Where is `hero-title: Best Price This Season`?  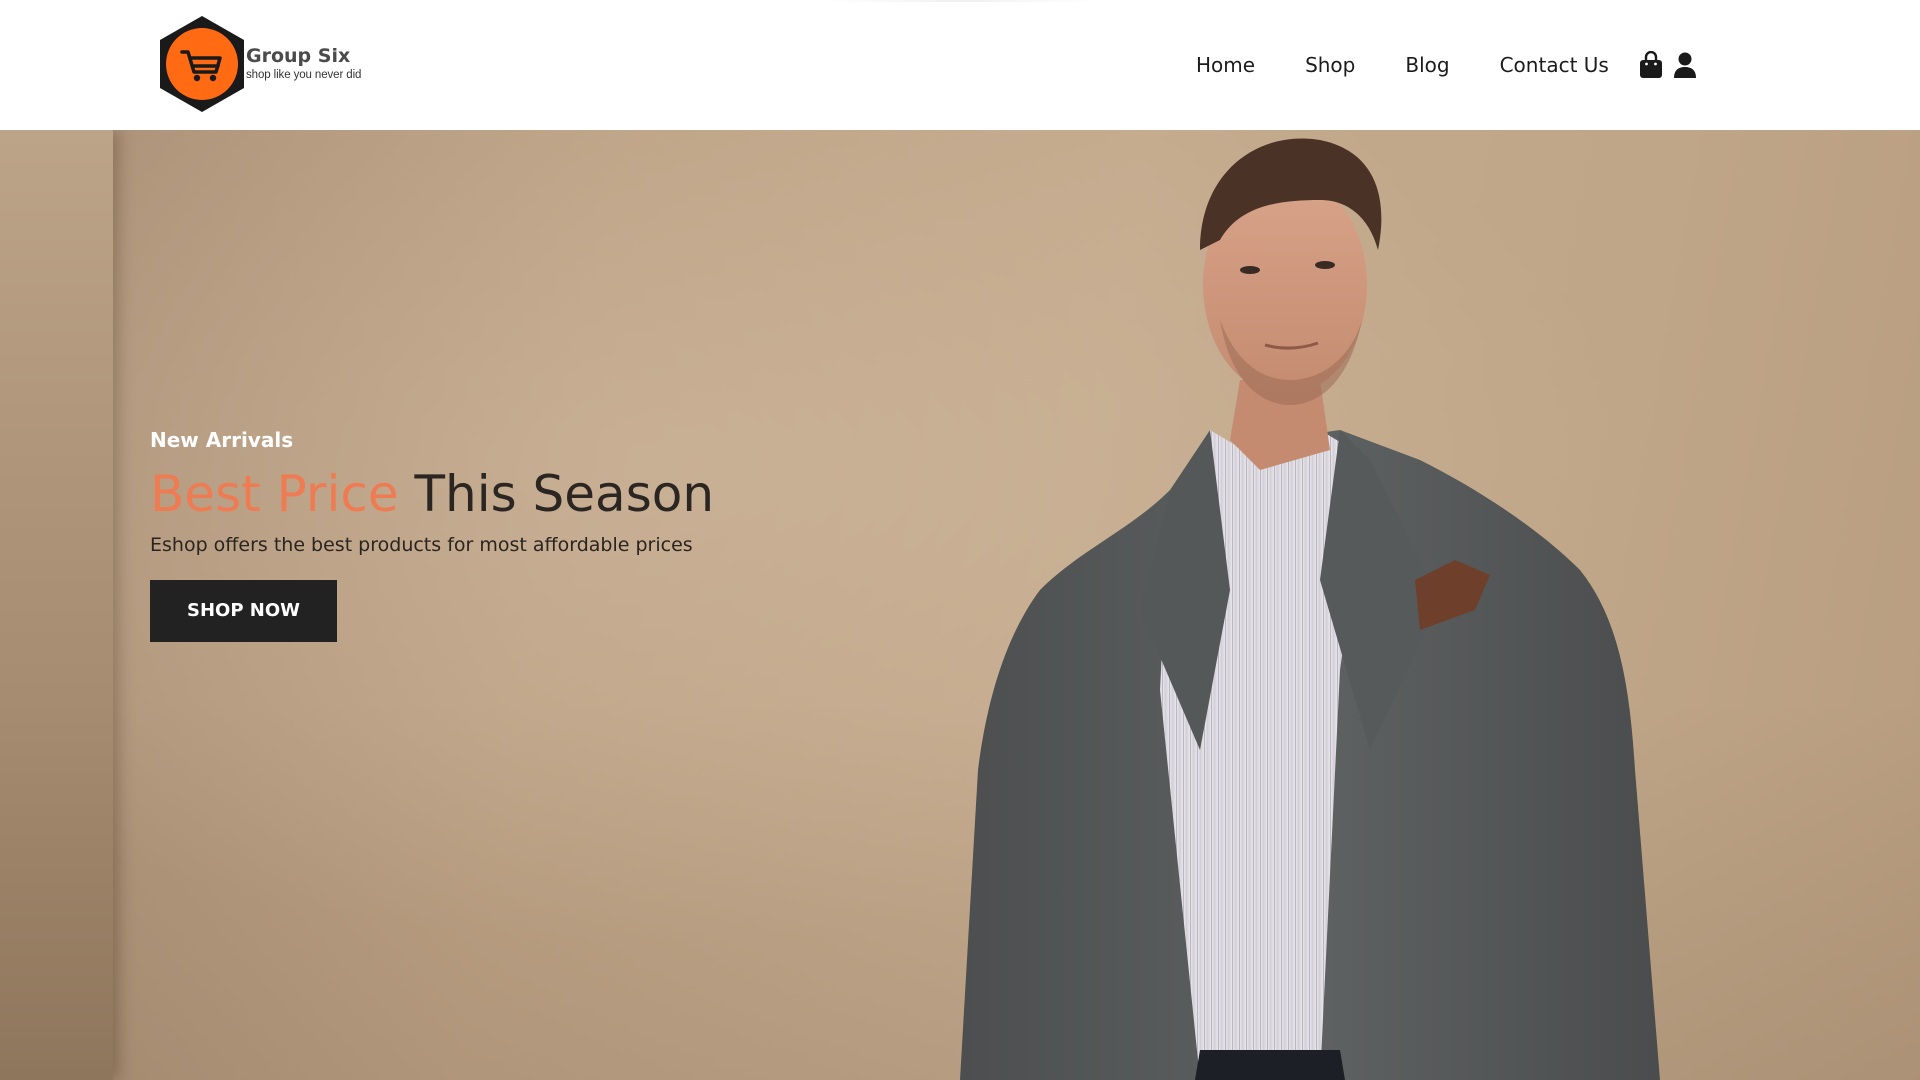
hero-title: Best Price This Season is located at coordinates (500, 494).